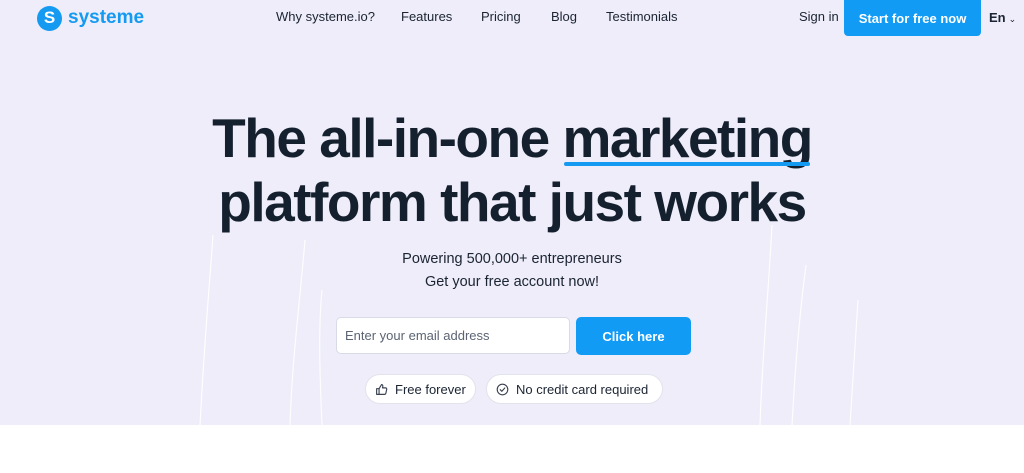  I want to click on check-circle-icon, so click(502, 389).